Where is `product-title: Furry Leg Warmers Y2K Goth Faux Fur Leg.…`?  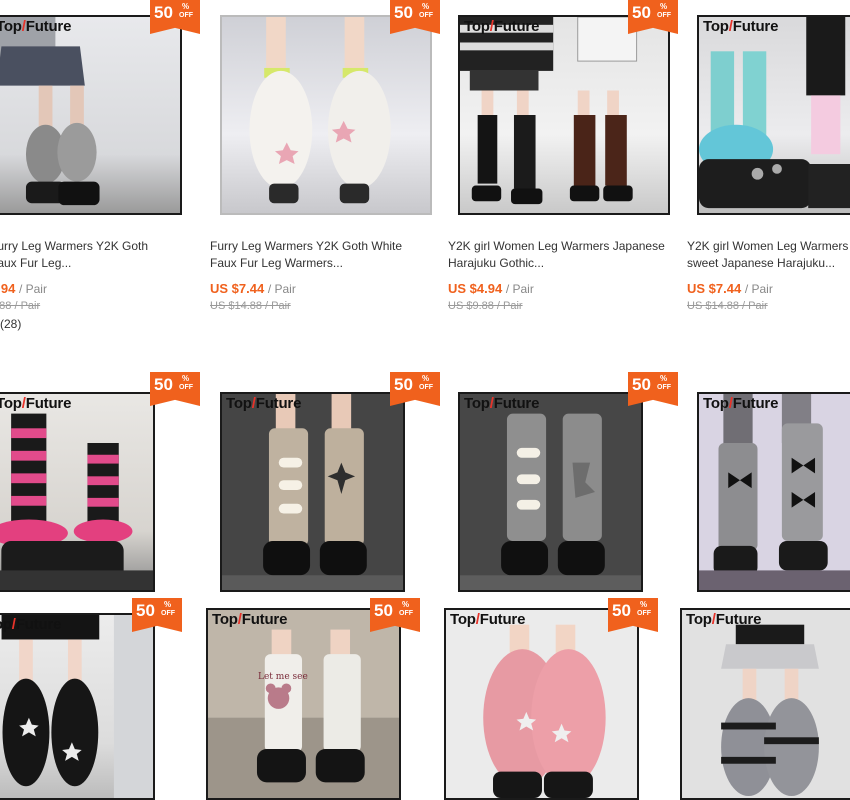
product-title: Furry Leg Warmers Y2K Goth Faux Fur Leg.… is located at coordinates (74, 255).